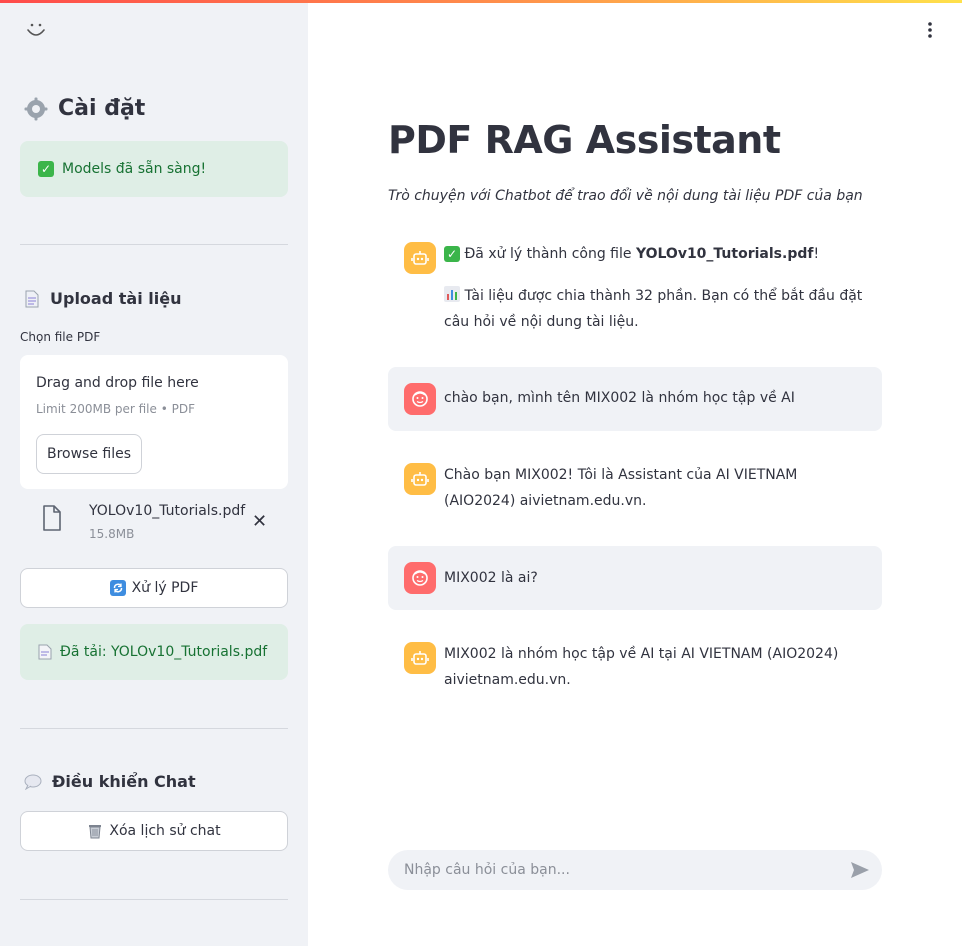 This screenshot has width=962, height=946. I want to click on process-pdf-button: Xử lý PDF, so click(154, 588).